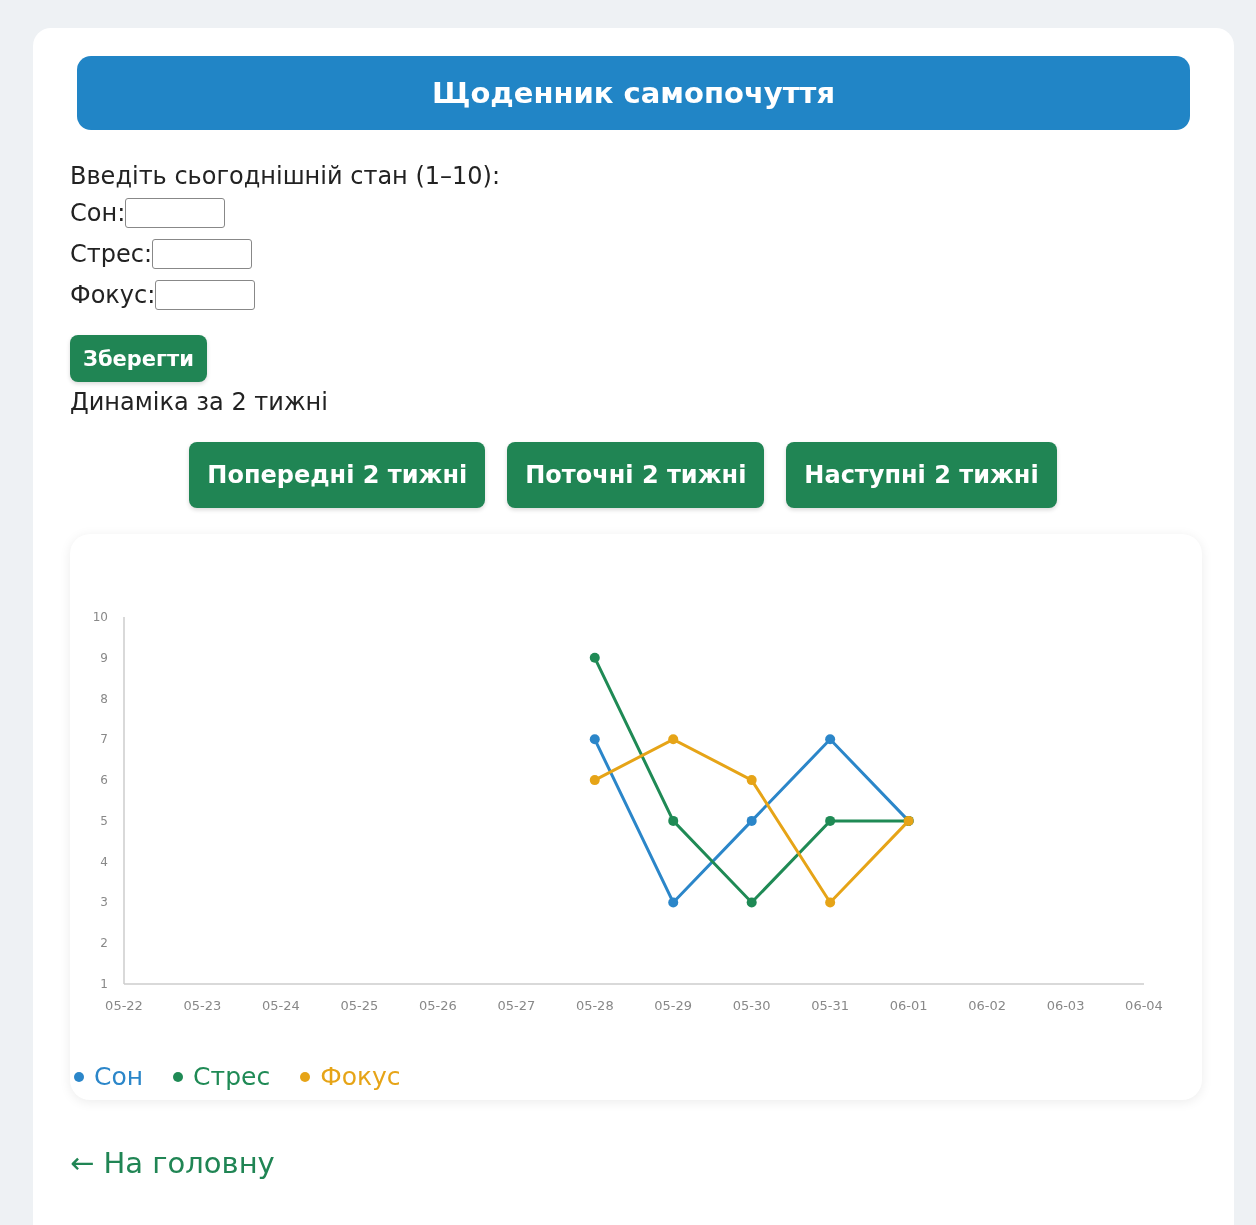 Image resolution: width=1256 pixels, height=1225 pixels. I want to click on x-tick-label: 05-27, so click(516, 1005).